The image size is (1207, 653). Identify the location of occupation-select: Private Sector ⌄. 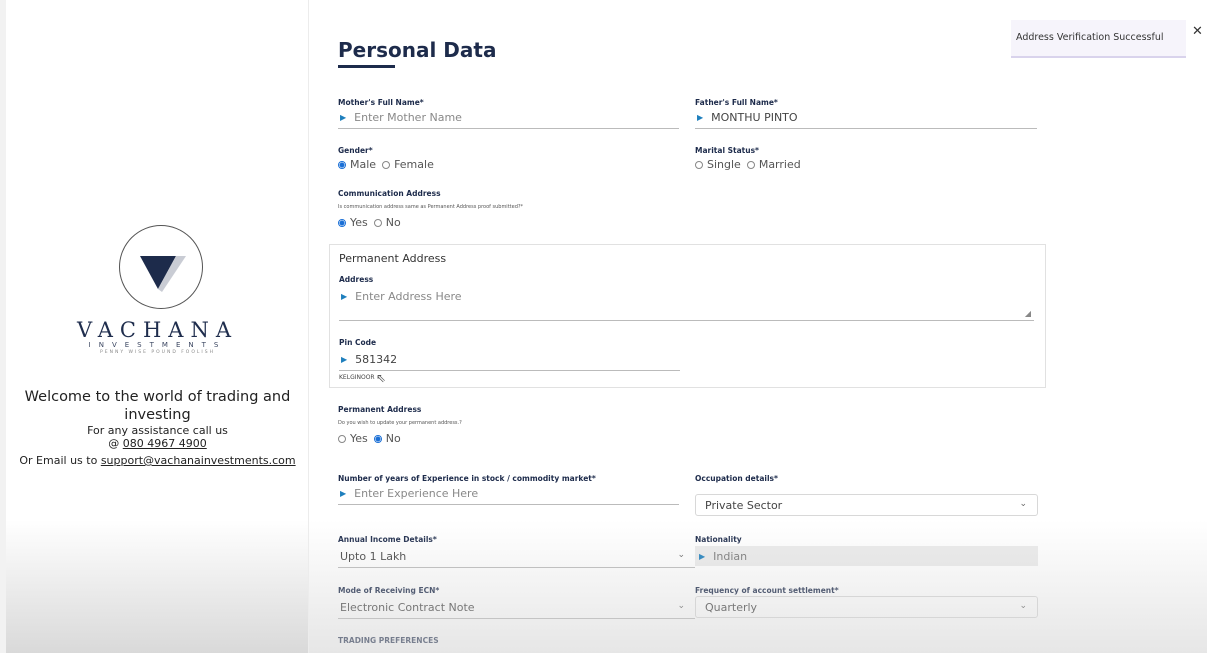
(866, 505).